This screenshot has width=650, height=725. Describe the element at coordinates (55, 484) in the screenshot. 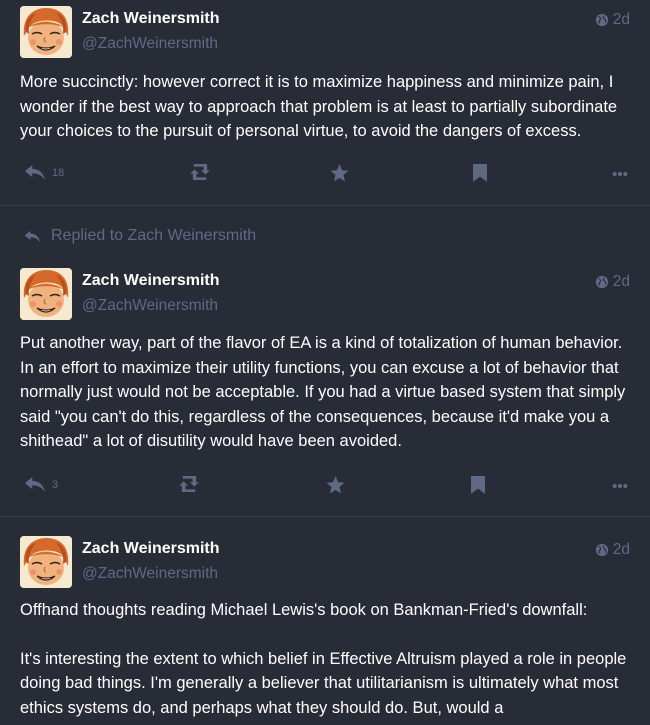

I see `reply-count: 3` at that location.